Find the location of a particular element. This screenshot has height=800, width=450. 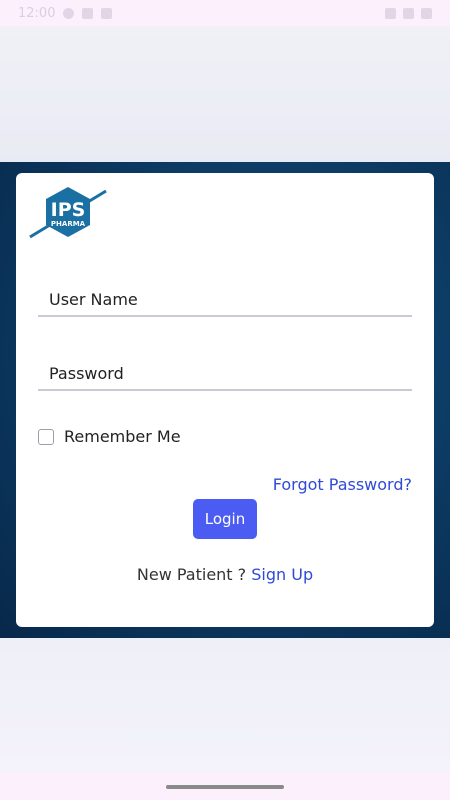

sim-icon is located at coordinates (88, 13).